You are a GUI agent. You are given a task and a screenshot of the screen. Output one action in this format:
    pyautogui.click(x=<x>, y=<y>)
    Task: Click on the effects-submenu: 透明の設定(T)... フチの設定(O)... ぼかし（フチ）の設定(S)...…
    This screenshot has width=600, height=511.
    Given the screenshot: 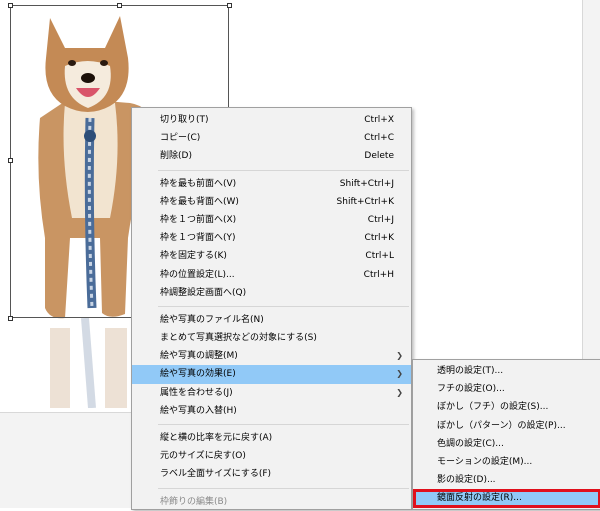 What is the action you would take?
    pyautogui.click(x=506, y=434)
    